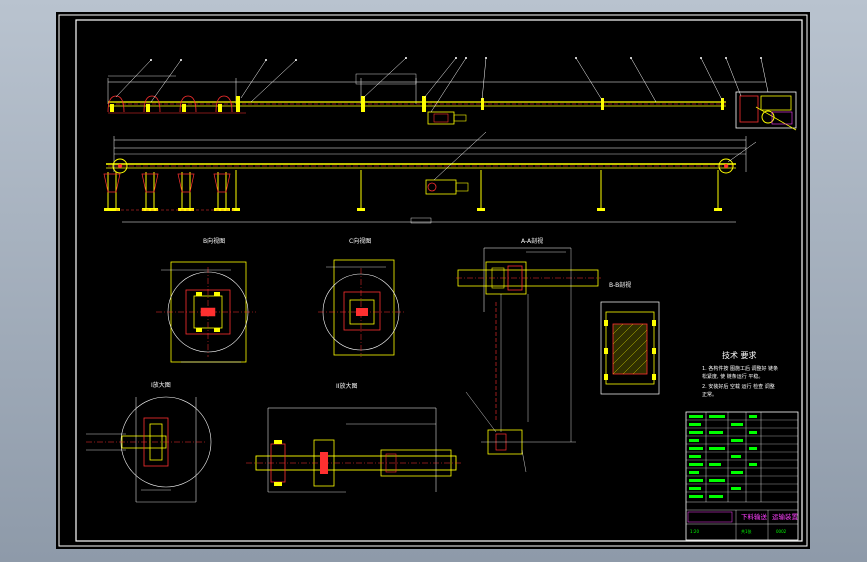  I want to click on section-bb-view: B-B剖视, so click(630, 338).